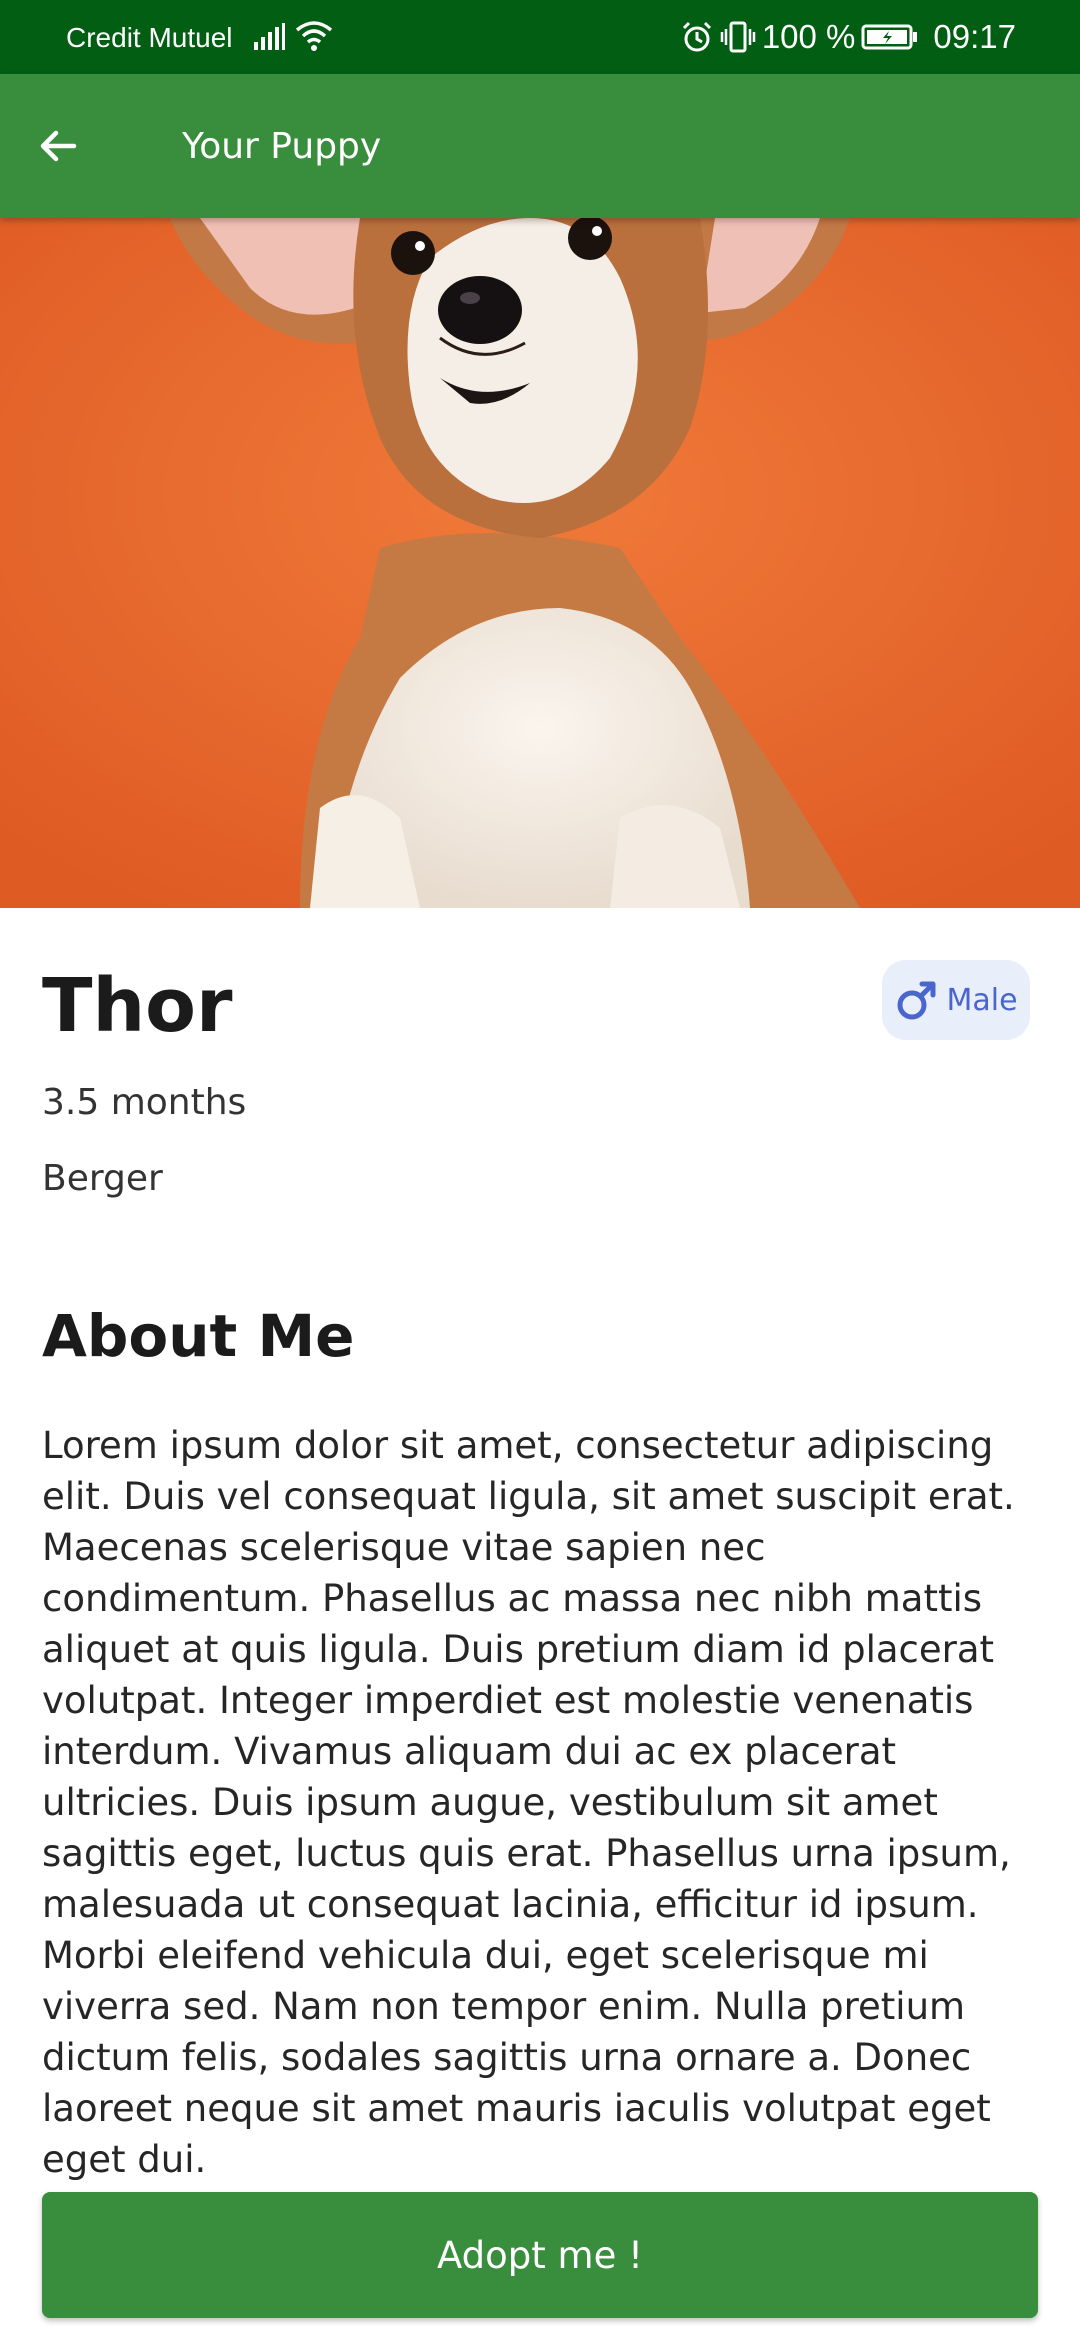 Image resolution: width=1080 pixels, height=2340 pixels. I want to click on battery-icon, so click(889, 37).